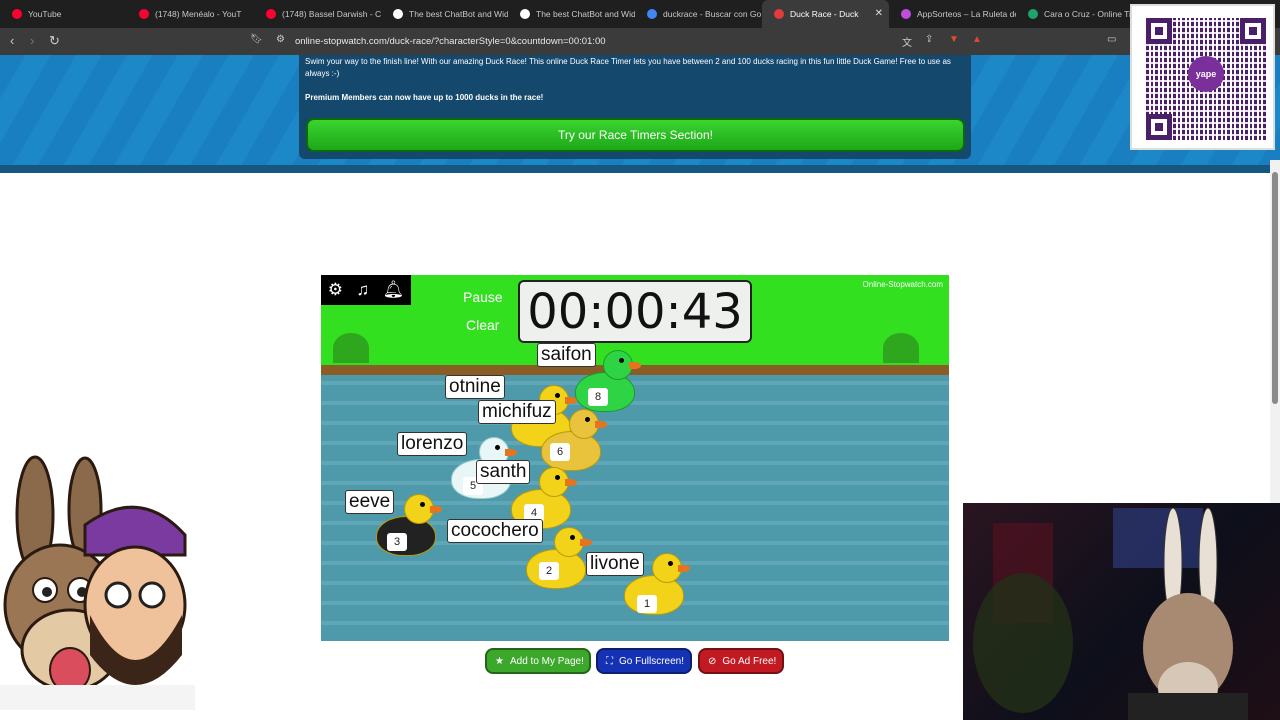 The image size is (1280, 720). Describe the element at coordinates (647, 604) in the screenshot. I see `duck-number: 1` at that location.